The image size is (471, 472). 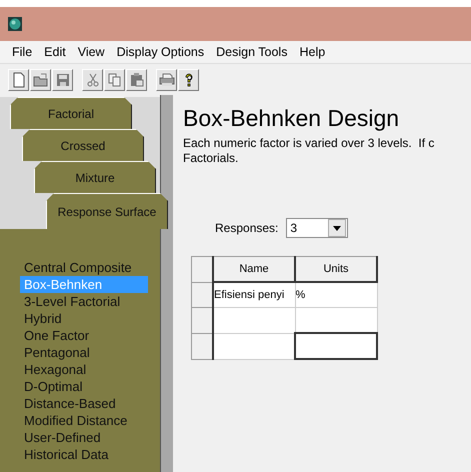 What do you see at coordinates (84, 352) in the screenshot?
I see `design-type-item: Pentagonal` at bounding box center [84, 352].